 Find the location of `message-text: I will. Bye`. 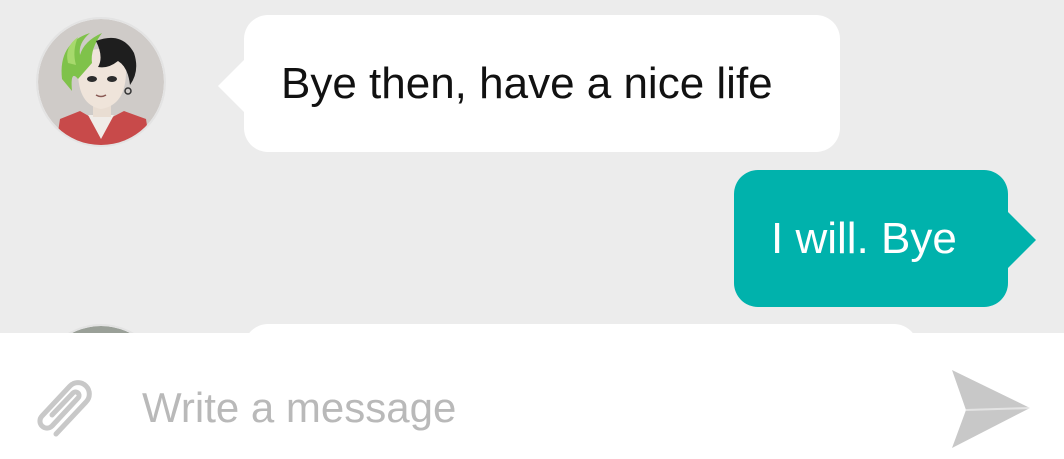

message-text: I will. Bye is located at coordinates (864, 238).